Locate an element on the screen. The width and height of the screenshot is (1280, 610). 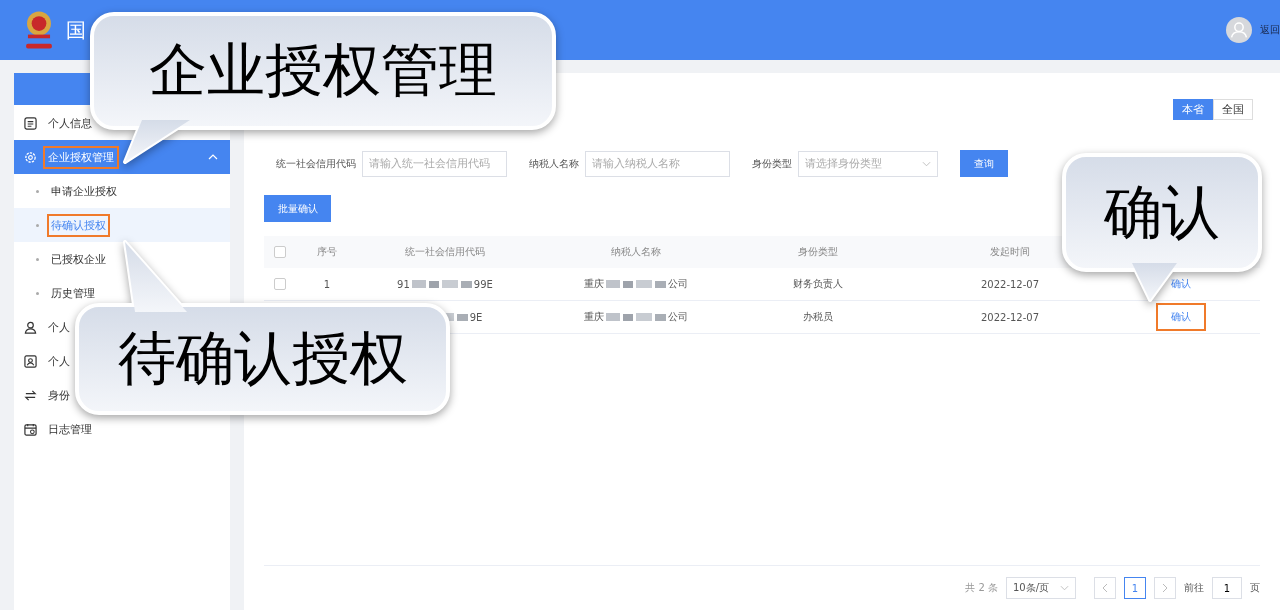
column-header: 统一社会信用代码 is located at coordinates (445, 252).